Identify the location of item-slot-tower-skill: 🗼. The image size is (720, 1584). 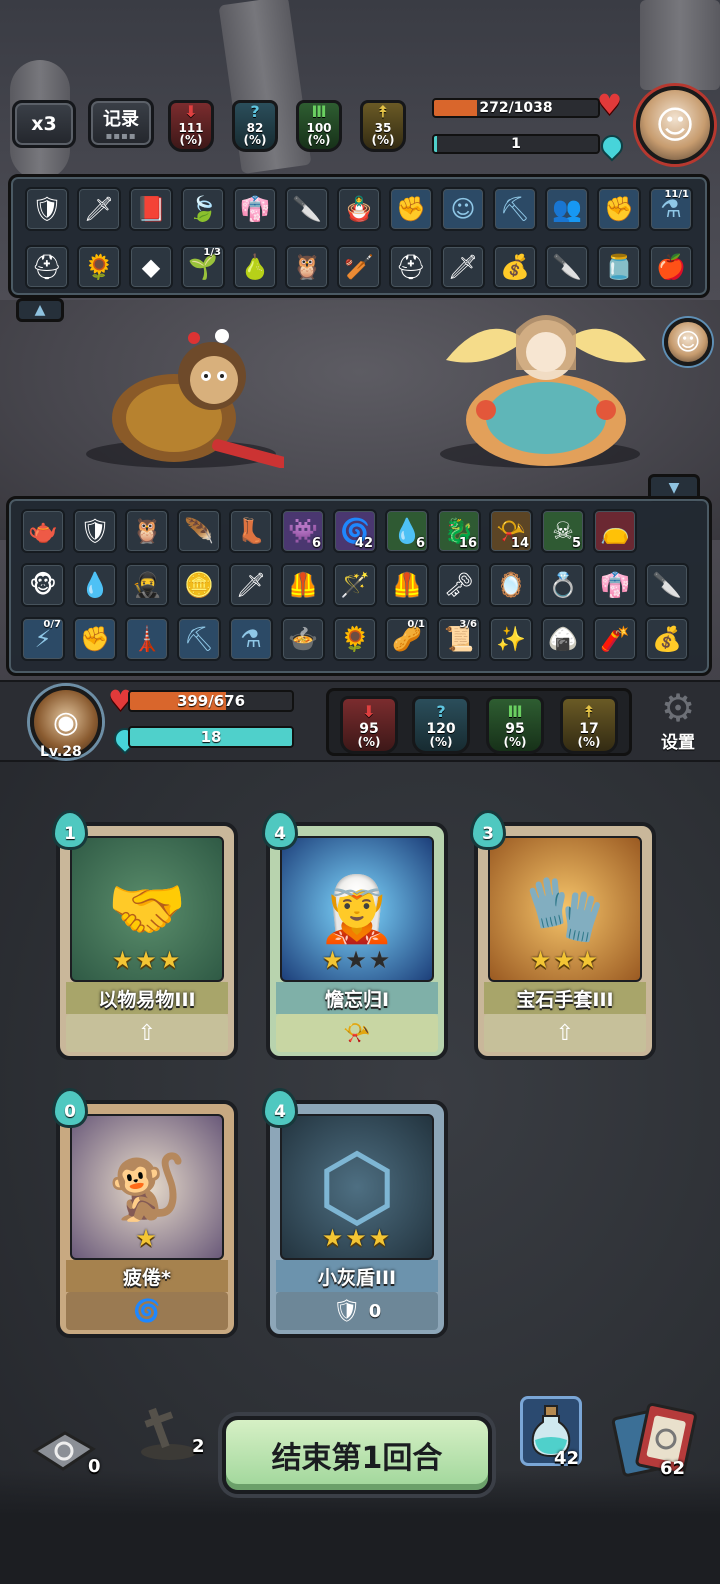
(147, 639).